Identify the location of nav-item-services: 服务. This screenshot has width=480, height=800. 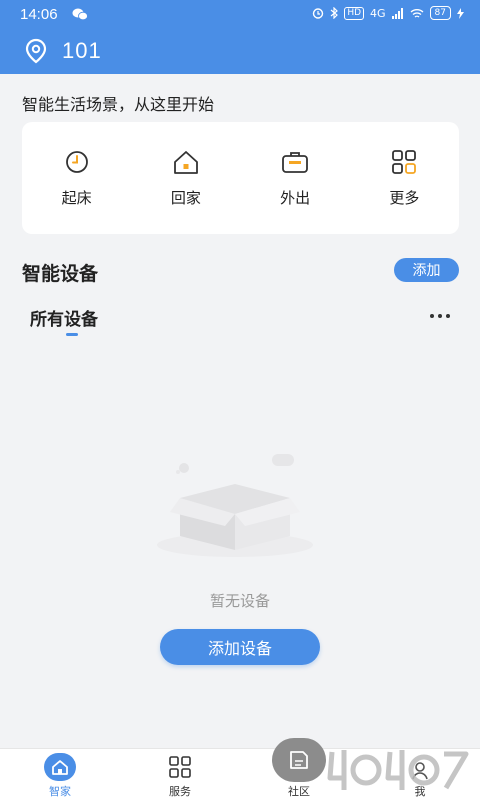
(180, 776).